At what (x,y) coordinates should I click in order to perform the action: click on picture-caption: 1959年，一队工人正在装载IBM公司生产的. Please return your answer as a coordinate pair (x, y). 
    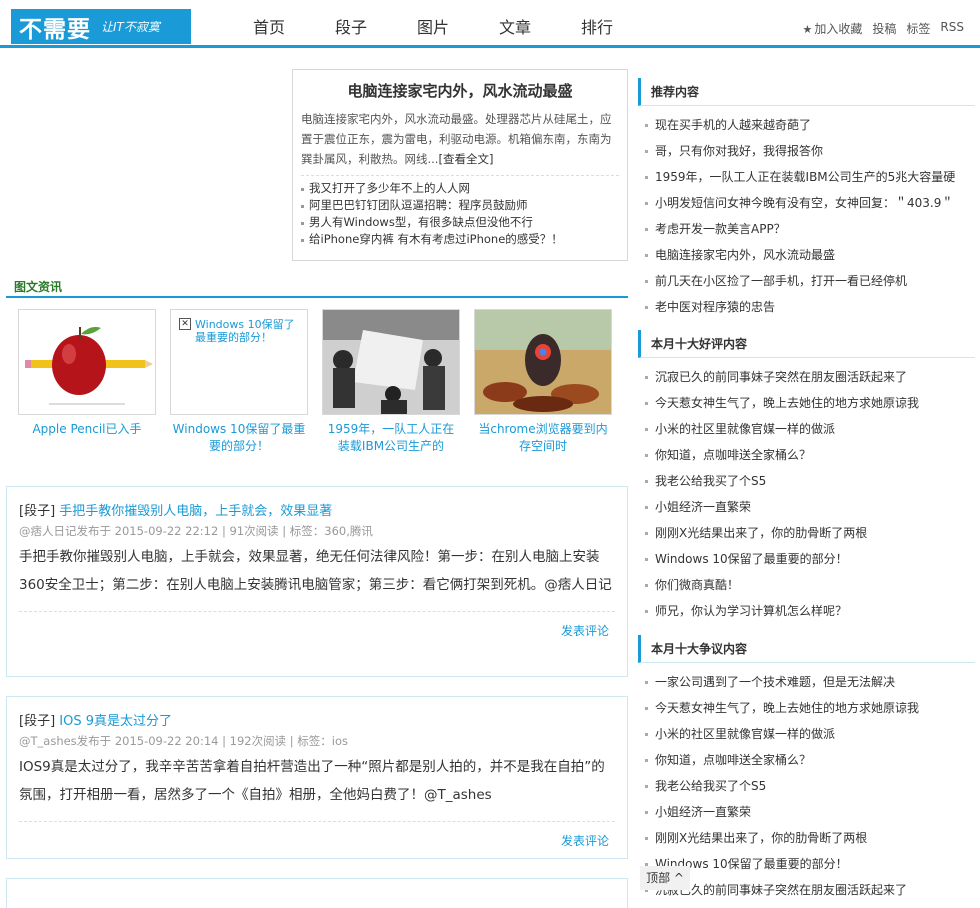
    Looking at the image, I should click on (391, 438).